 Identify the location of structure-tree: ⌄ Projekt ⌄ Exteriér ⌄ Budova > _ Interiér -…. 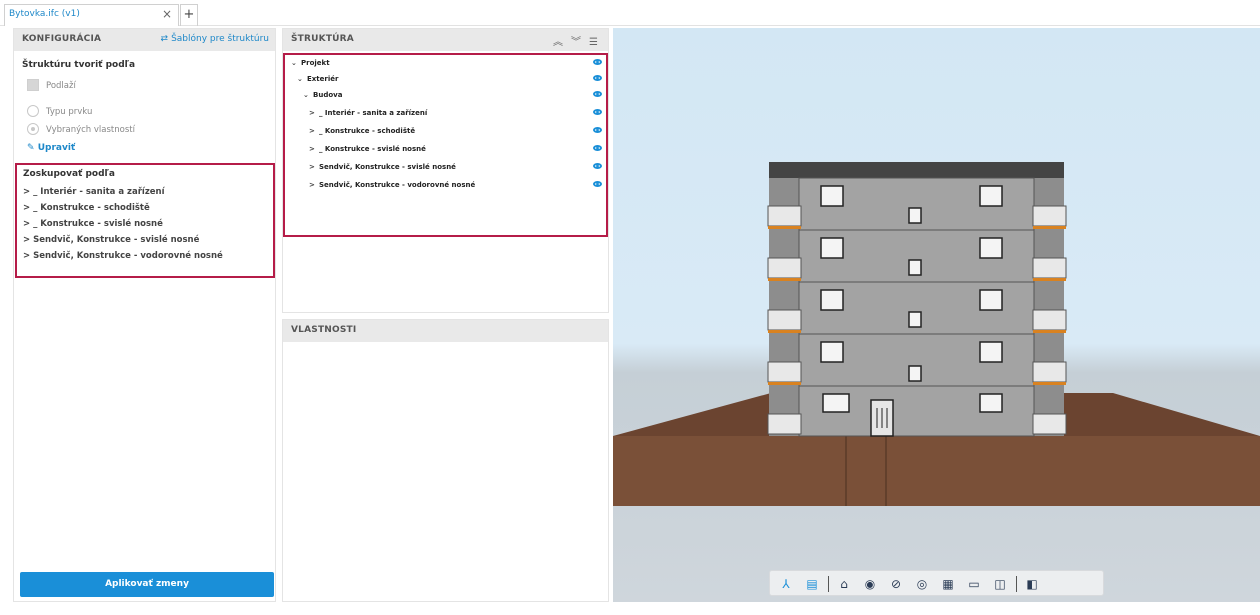
(445, 145).